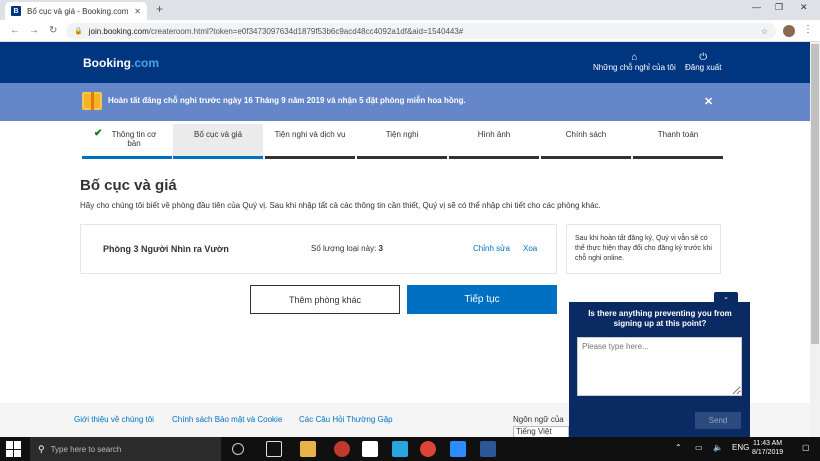  I want to click on taskbar-clock: 11:43 AM 8/17/2019, so click(767, 448).